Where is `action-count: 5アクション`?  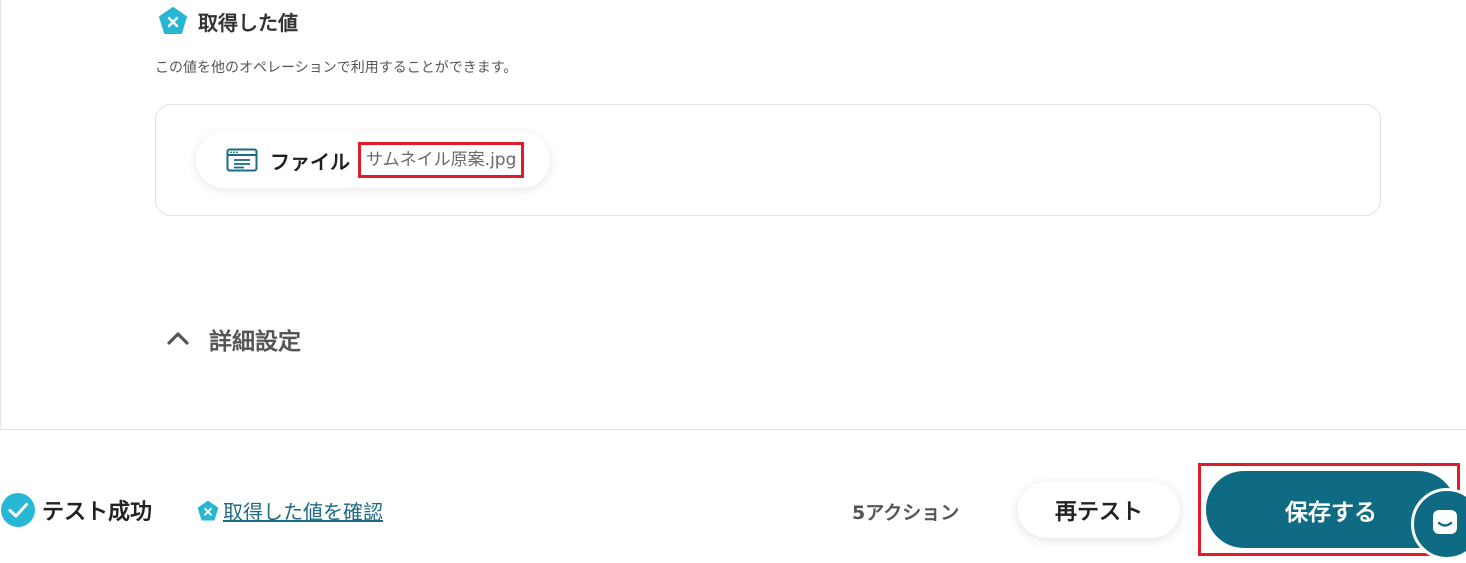 action-count: 5アクション is located at coordinates (906, 513).